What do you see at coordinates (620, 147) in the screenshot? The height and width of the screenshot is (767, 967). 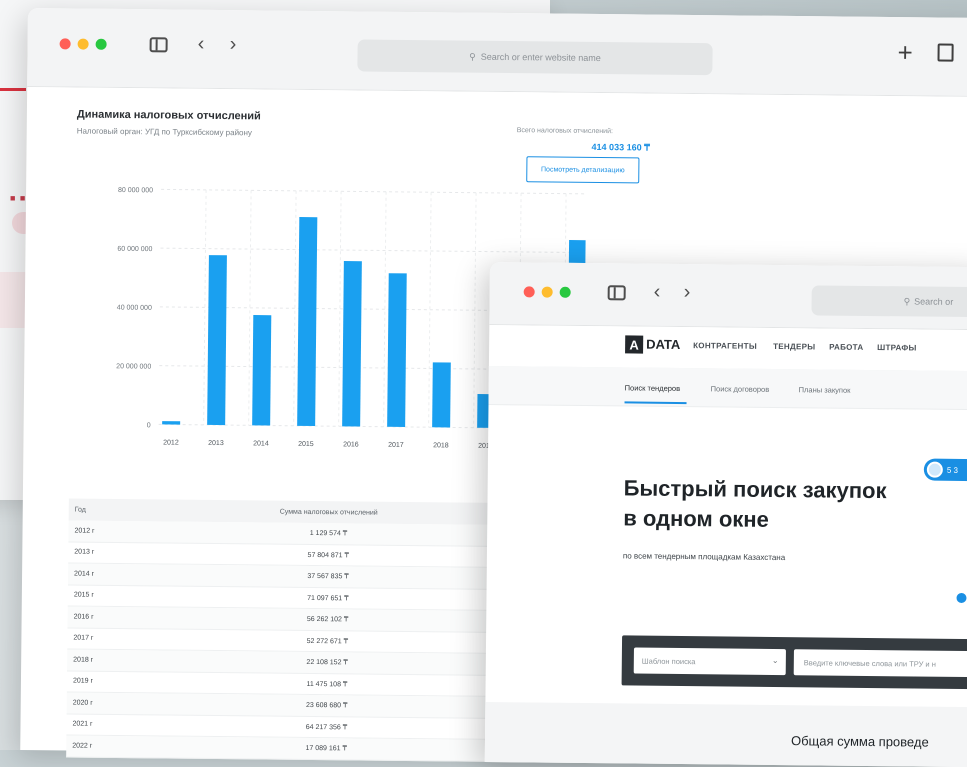 I see `total-value: 414 033 160 ₸` at bounding box center [620, 147].